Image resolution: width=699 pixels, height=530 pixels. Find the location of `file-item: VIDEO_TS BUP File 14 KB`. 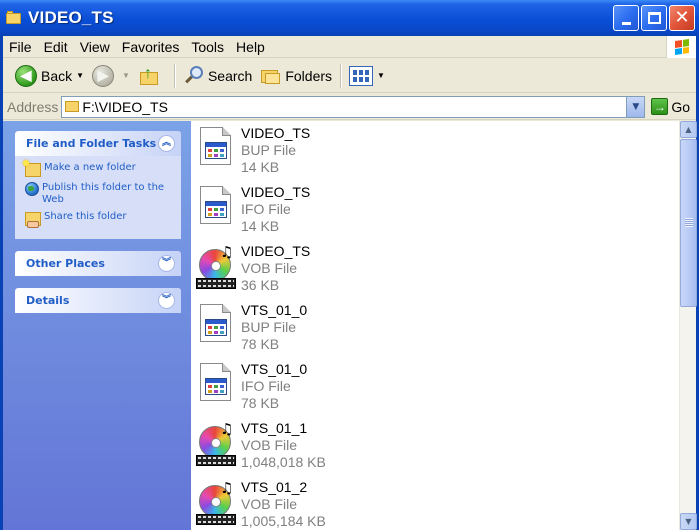

file-item: VIDEO_TS BUP File 14 KB is located at coordinates (253, 150).